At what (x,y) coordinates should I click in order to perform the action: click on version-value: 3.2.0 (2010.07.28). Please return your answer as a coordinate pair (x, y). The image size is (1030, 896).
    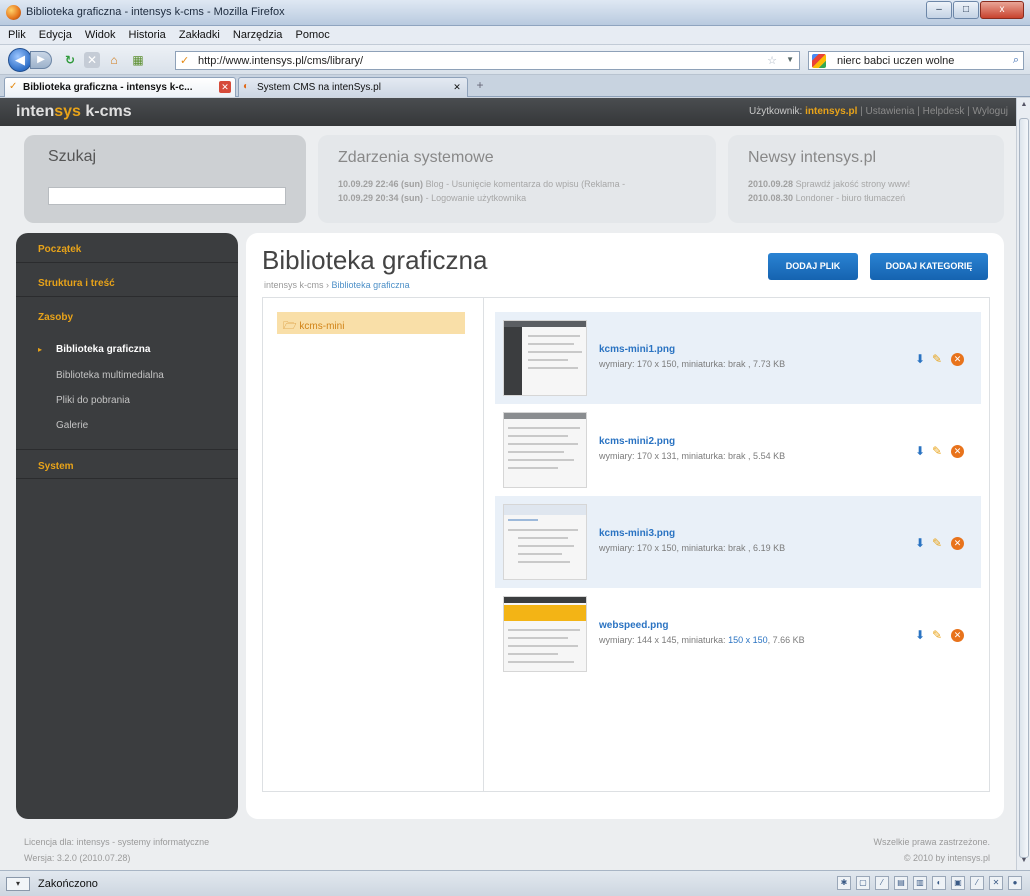
    Looking at the image, I should click on (93, 858).